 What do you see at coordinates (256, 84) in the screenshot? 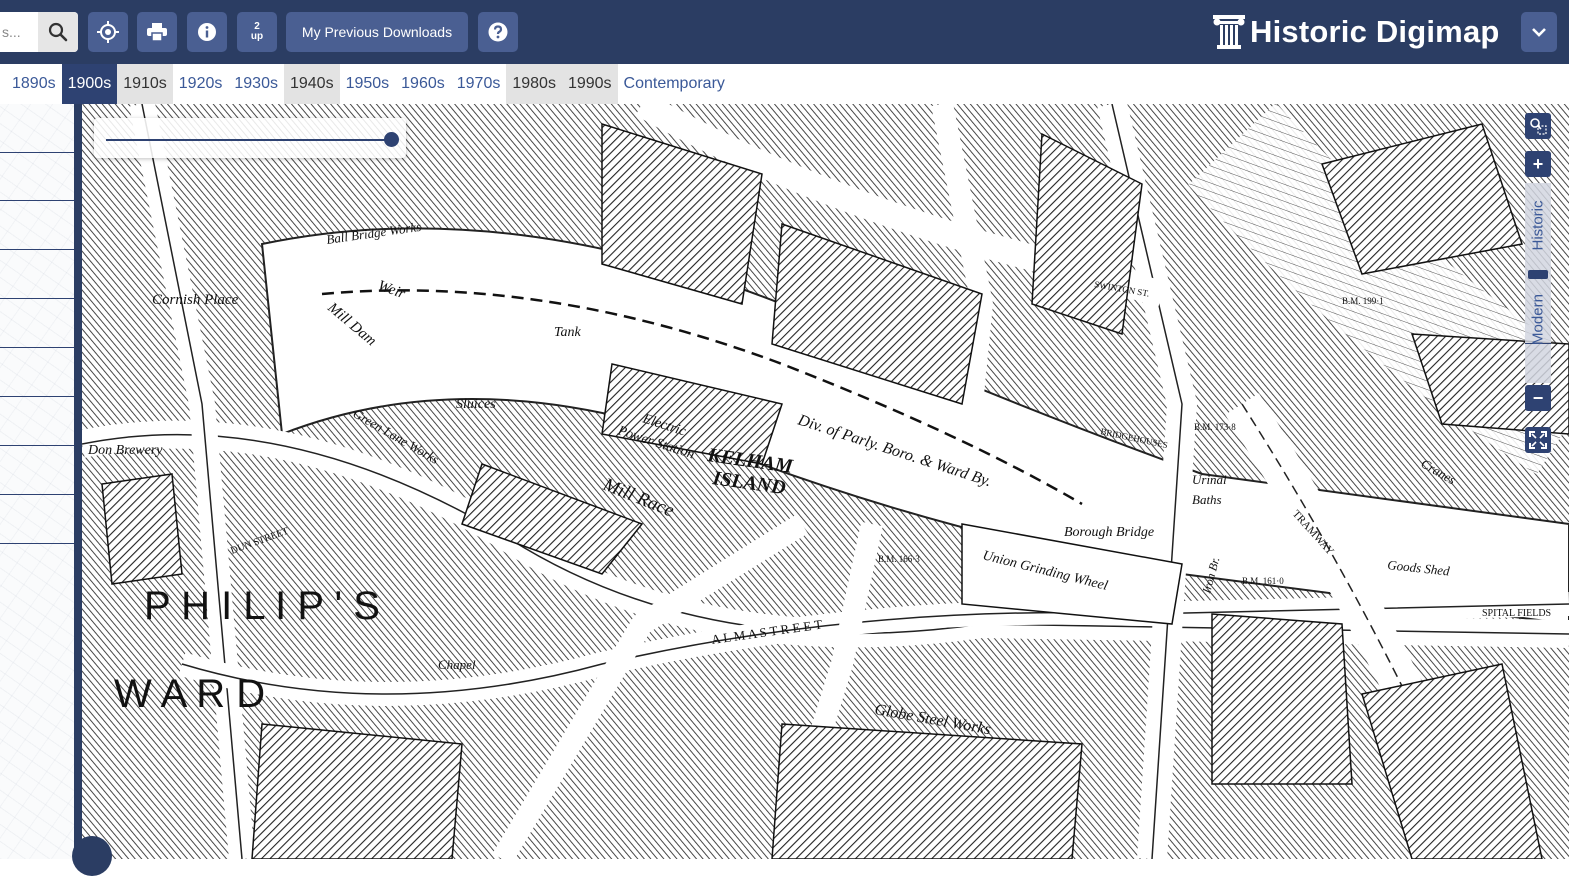
I see `decade-1930s: 1930s` at bounding box center [256, 84].